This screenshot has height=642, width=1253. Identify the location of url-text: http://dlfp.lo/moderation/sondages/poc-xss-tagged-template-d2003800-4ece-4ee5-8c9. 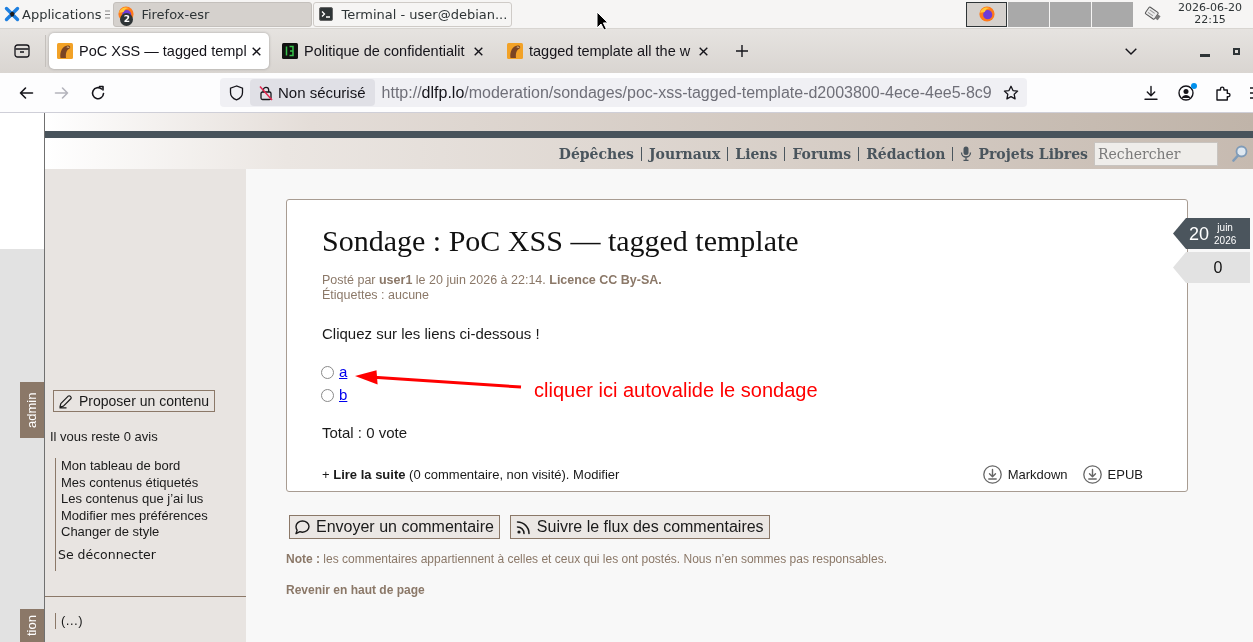
(686, 92).